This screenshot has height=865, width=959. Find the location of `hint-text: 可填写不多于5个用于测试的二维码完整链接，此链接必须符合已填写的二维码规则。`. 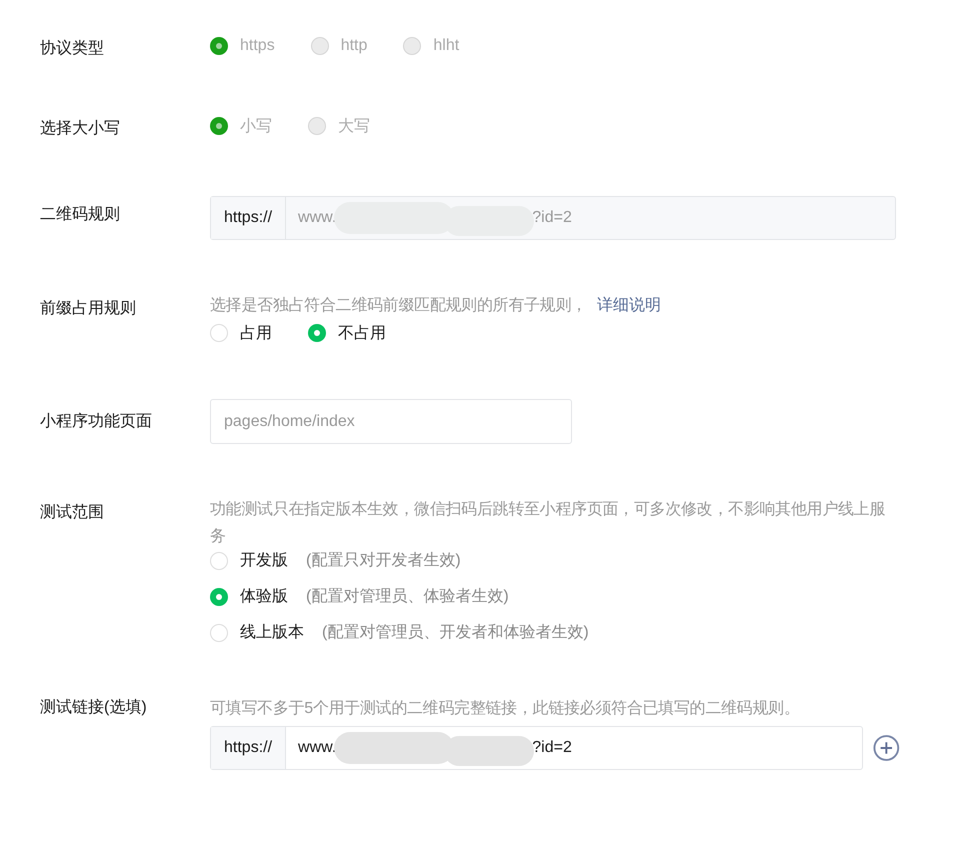

hint-text: 可填写不多于5个用于测试的二维码完整链接，此链接必须符合已填写的二维码规则。 is located at coordinates (505, 708).